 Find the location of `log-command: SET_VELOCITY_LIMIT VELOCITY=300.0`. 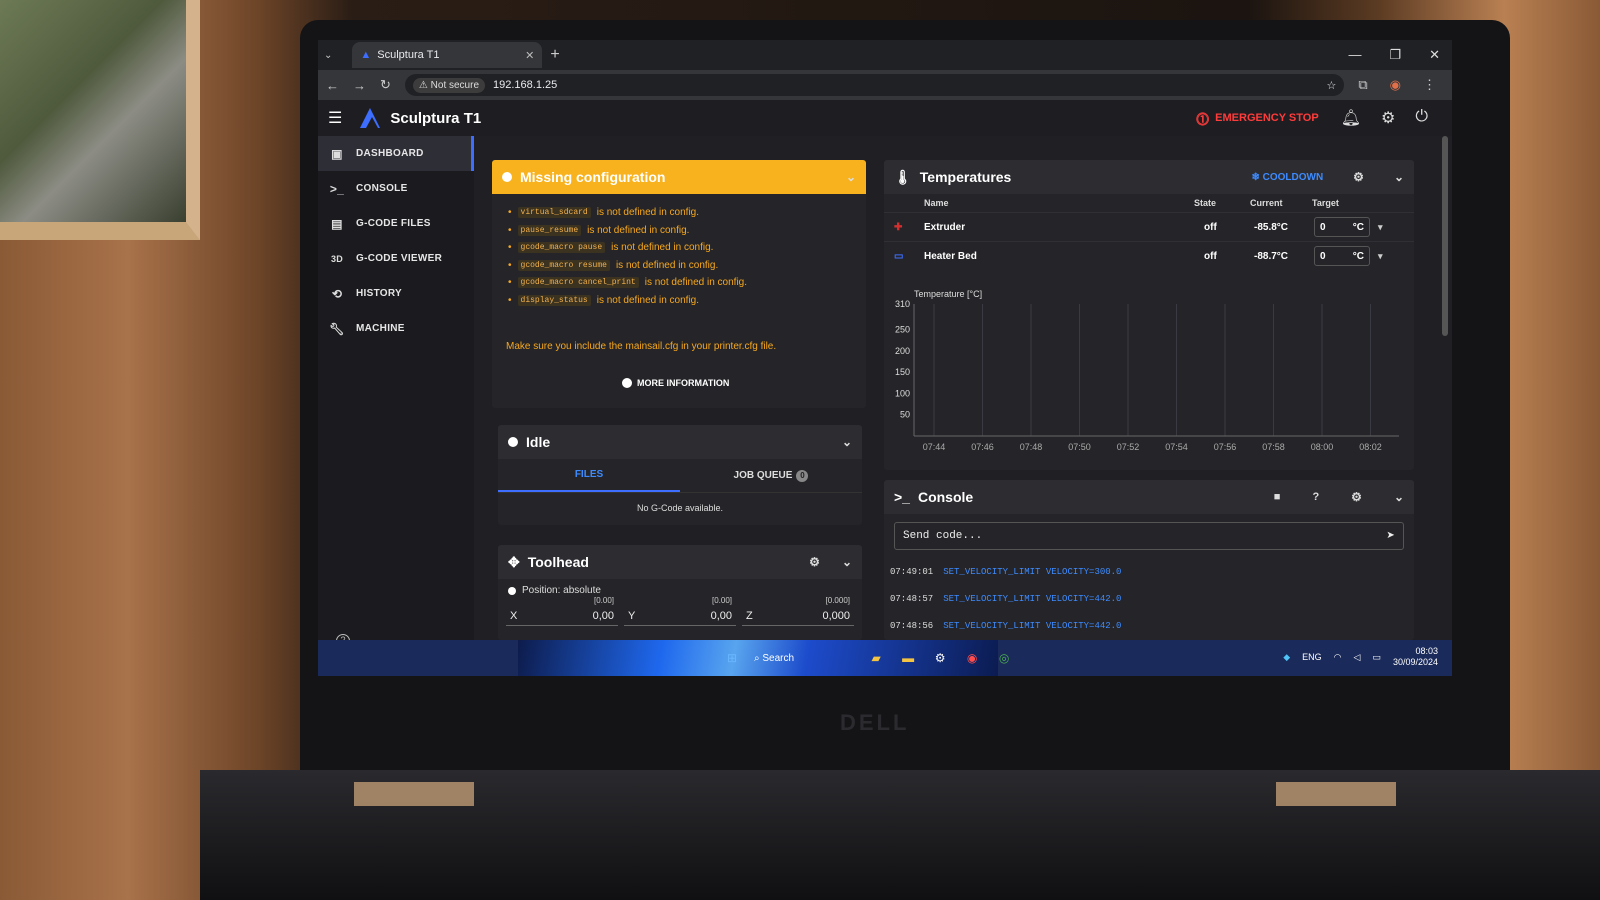

log-command: SET_VELOCITY_LIMIT VELOCITY=300.0 is located at coordinates (1032, 572).